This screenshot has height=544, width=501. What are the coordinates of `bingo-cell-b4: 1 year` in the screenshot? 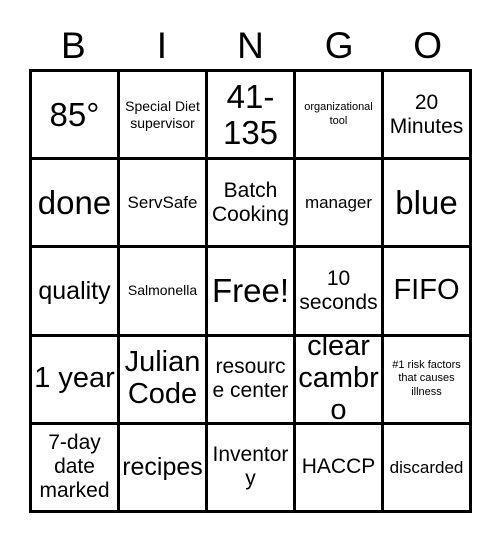 It's located at (76, 380).